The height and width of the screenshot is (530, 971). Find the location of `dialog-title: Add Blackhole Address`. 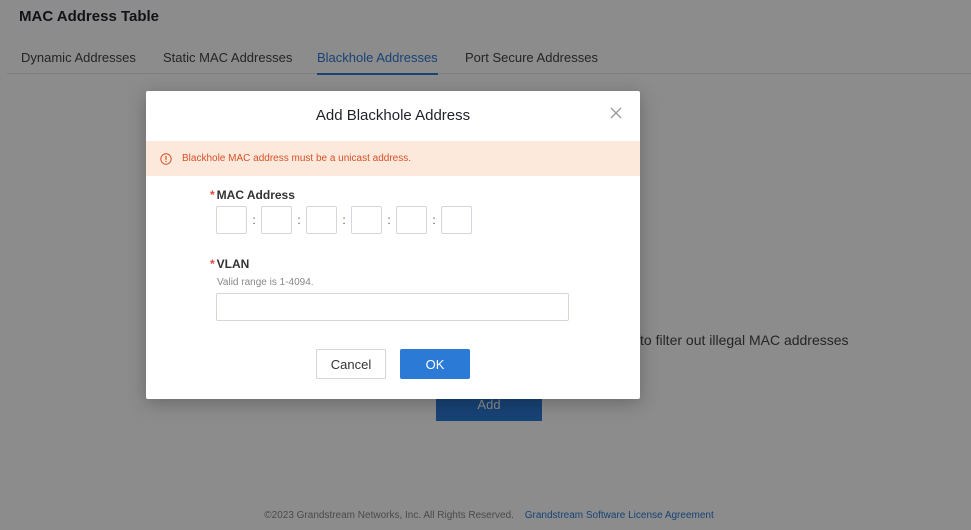

dialog-title: Add Blackhole Address is located at coordinates (393, 115).